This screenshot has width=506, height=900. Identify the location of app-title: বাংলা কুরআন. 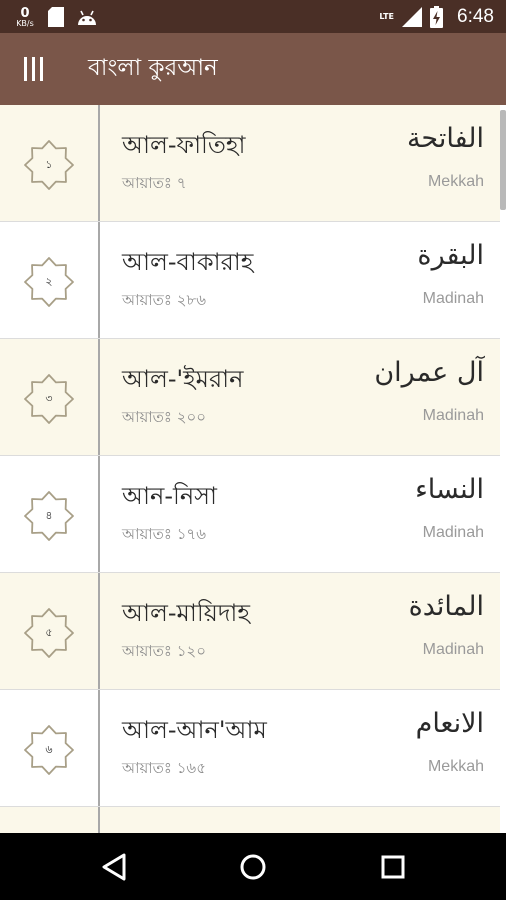
(153, 68).